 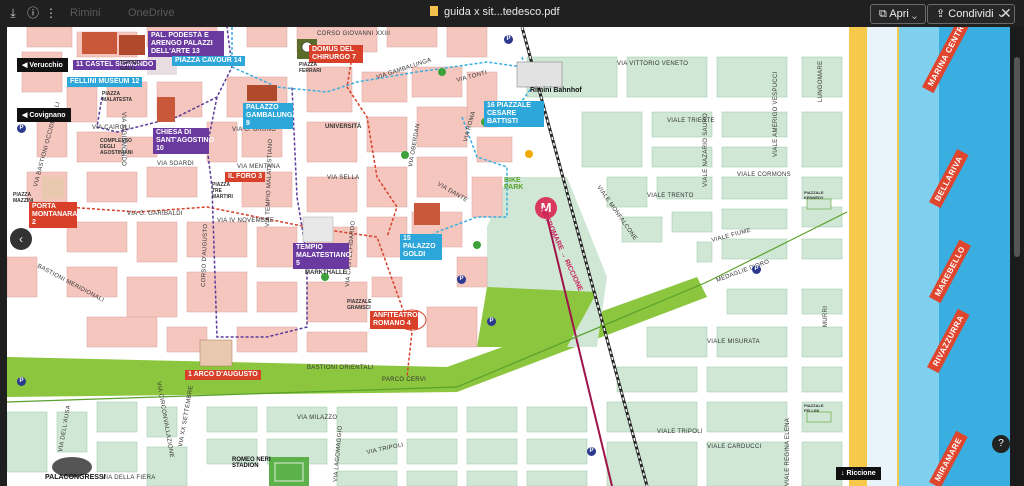 What do you see at coordinates (340, 368) in the screenshot?
I see `svg-text: BASTIONI ORIENTALI` at bounding box center [340, 368].